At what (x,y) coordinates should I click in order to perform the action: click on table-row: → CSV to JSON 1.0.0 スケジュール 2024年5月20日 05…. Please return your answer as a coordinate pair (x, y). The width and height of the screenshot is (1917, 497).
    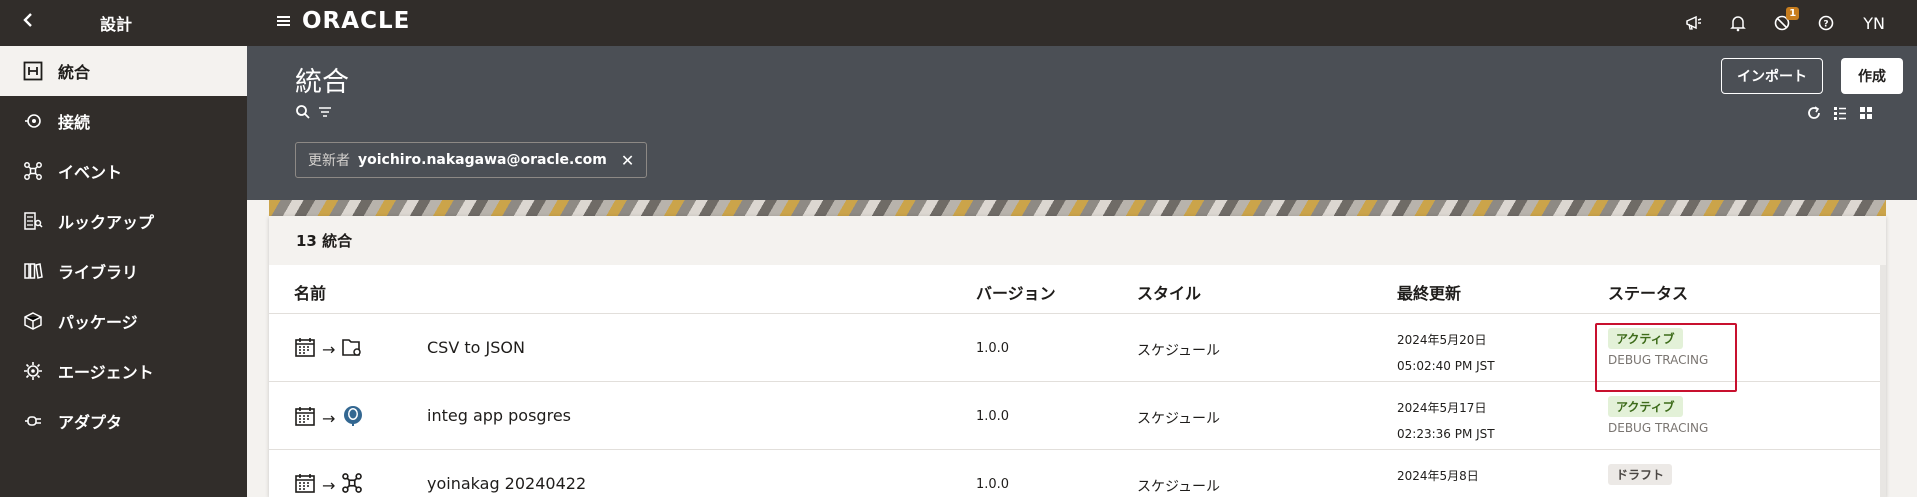
    Looking at the image, I should click on (1077, 353).